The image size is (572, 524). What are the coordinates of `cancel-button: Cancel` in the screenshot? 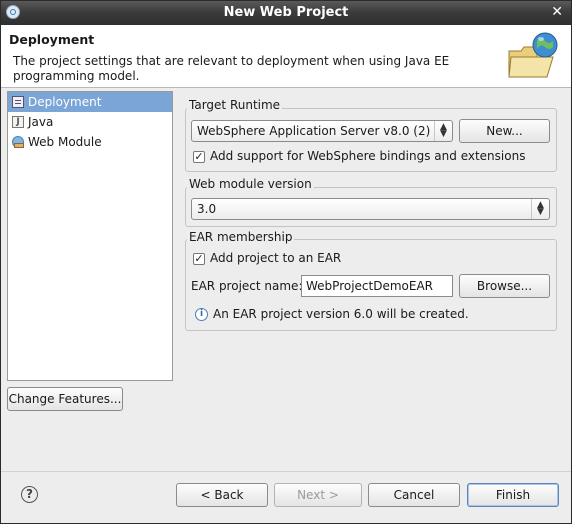 It's located at (414, 495).